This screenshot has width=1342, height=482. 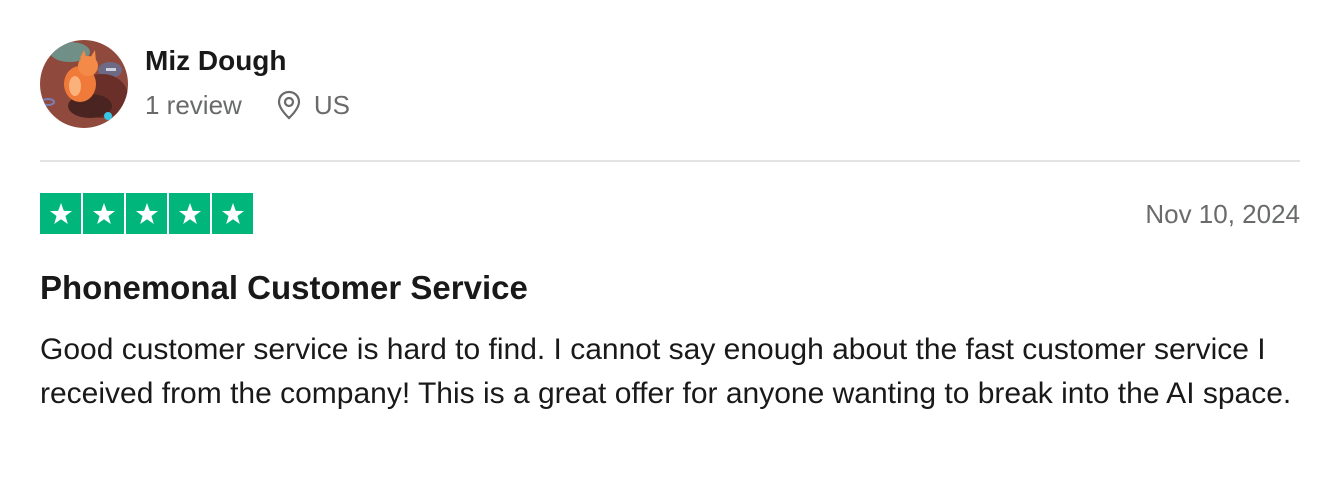 What do you see at coordinates (1222, 214) in the screenshot?
I see `review-date: Nov 10, 2024` at bounding box center [1222, 214].